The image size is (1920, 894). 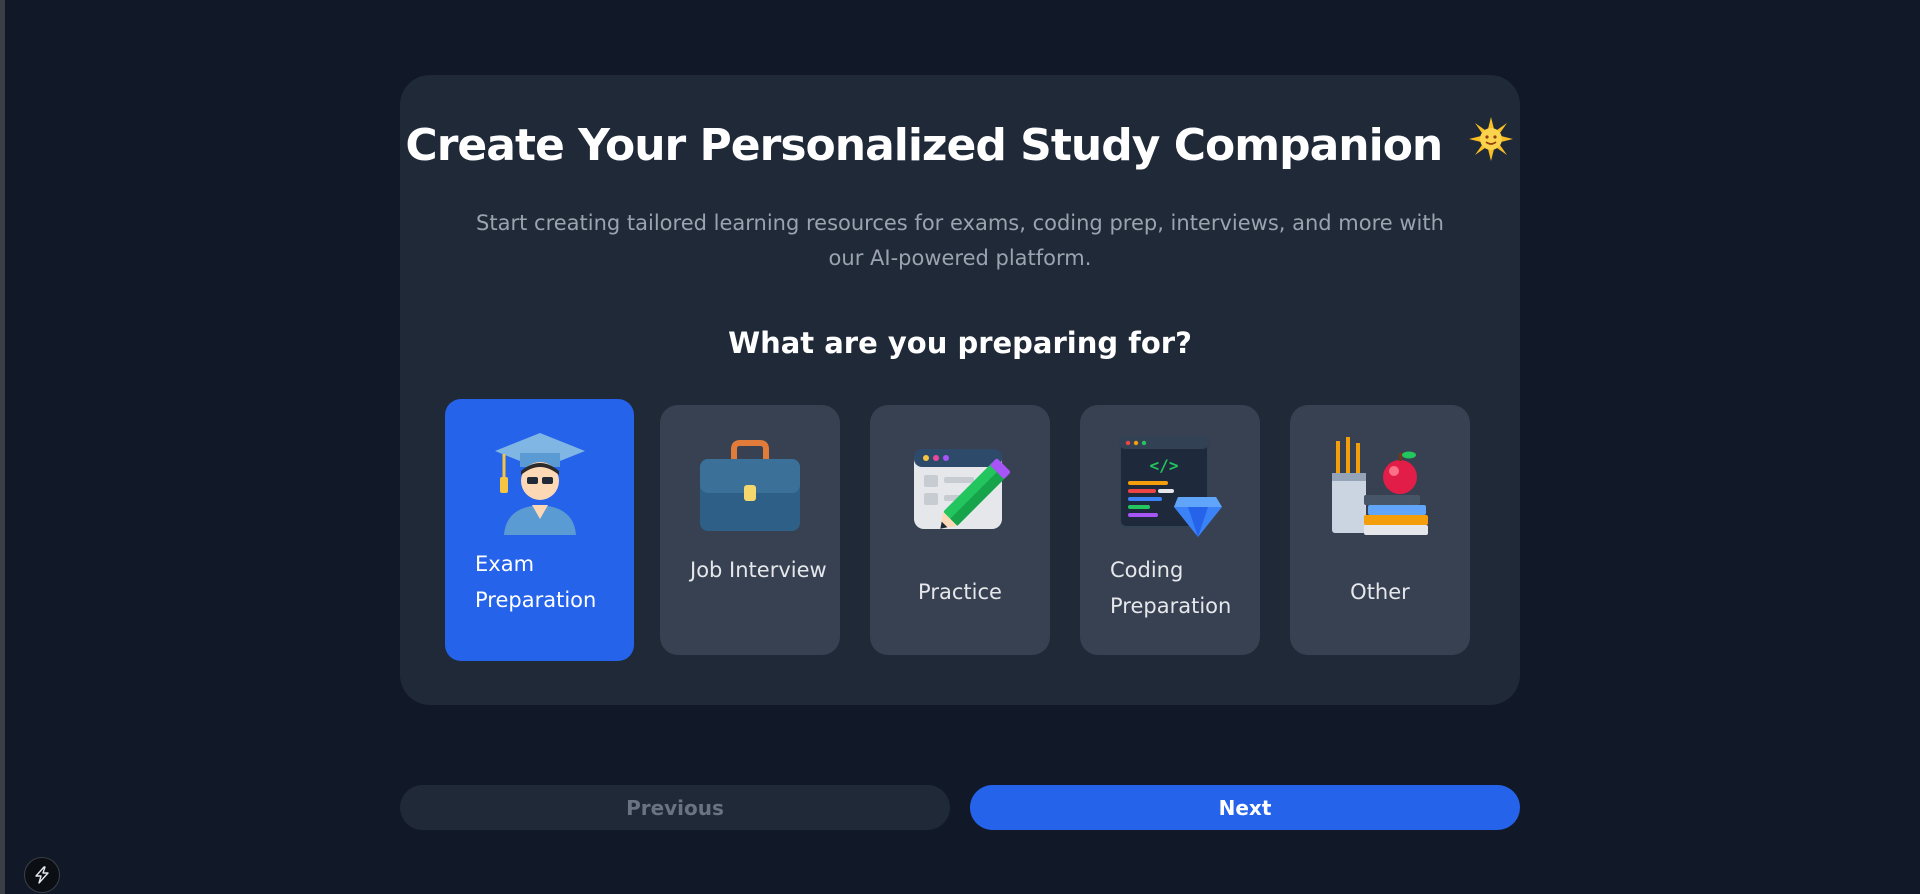 I want to click on option-practice: Practice, so click(x=960, y=530).